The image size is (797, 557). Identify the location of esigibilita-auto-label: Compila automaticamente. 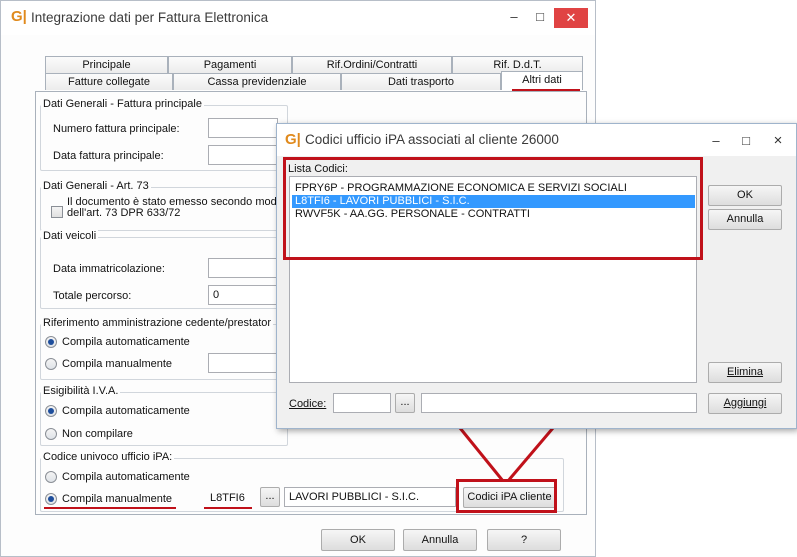
(126, 411).